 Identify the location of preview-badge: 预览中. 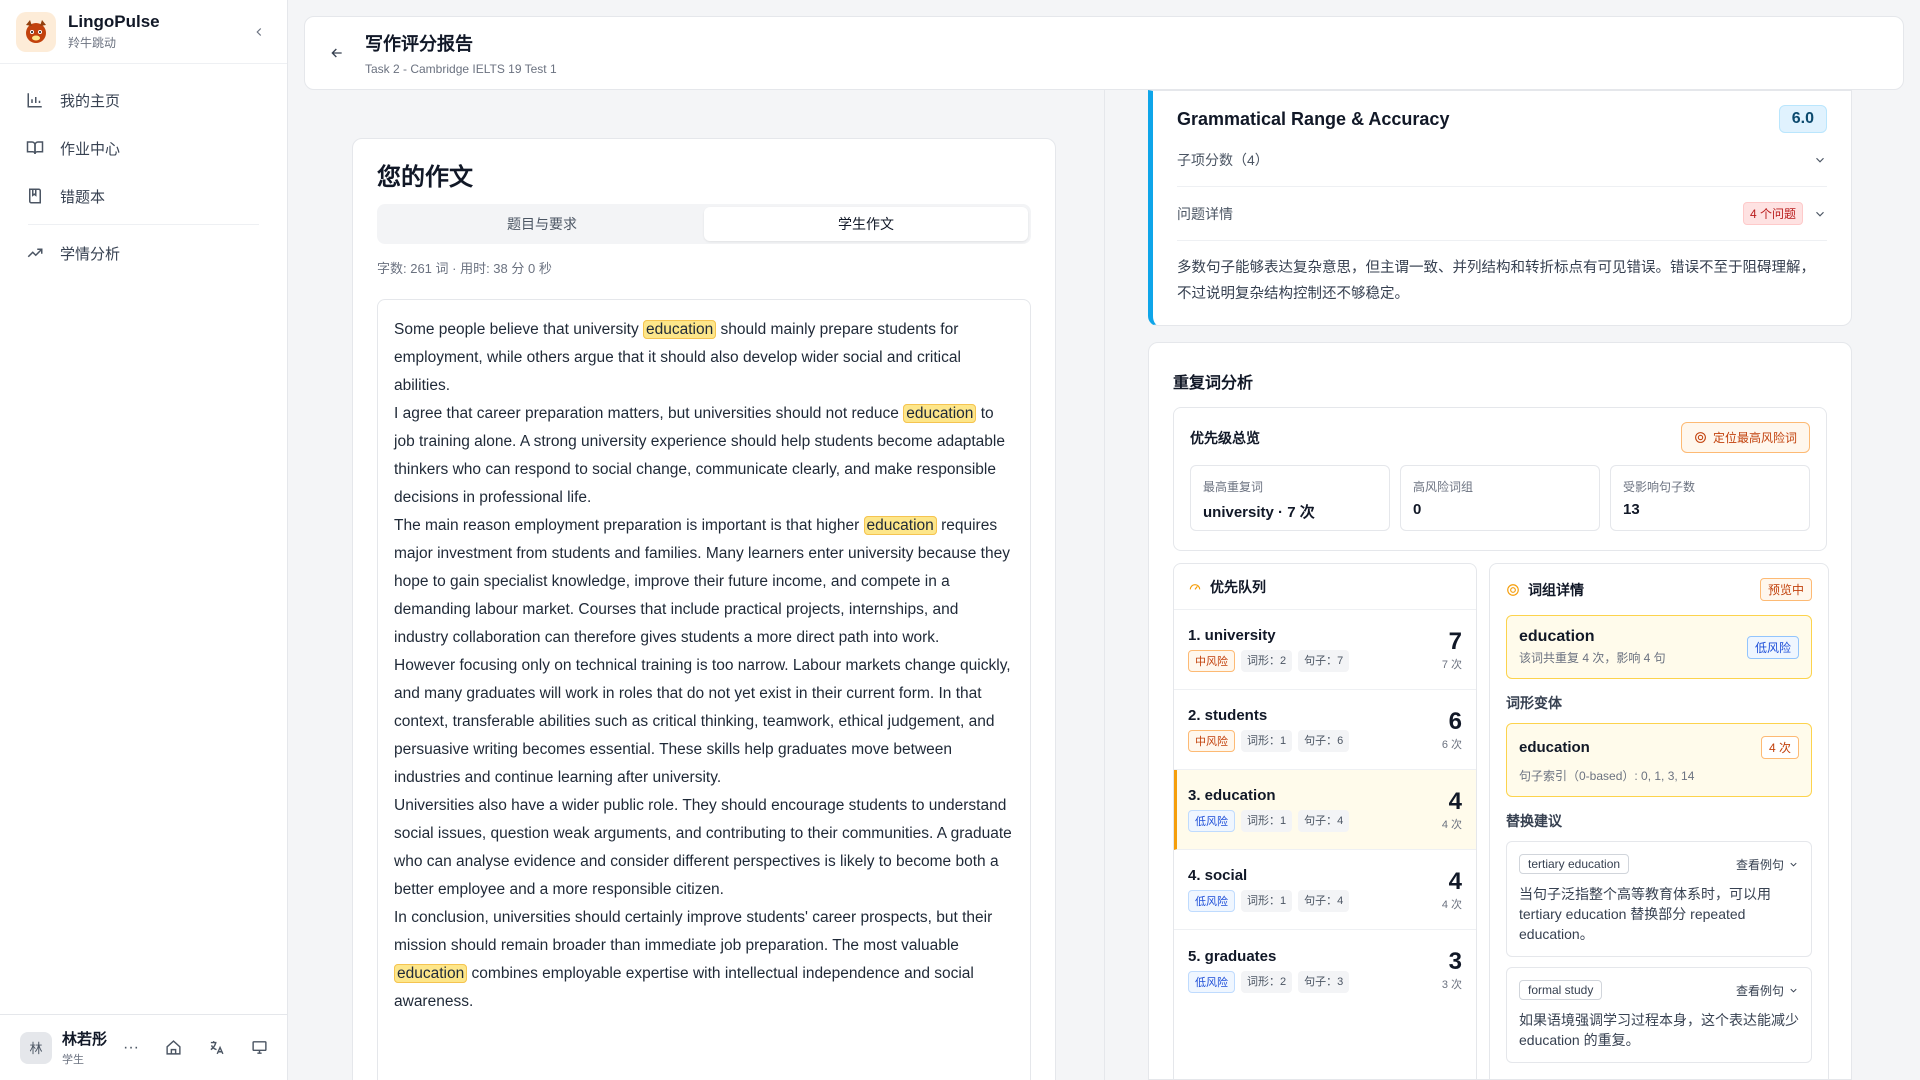
(1785, 589).